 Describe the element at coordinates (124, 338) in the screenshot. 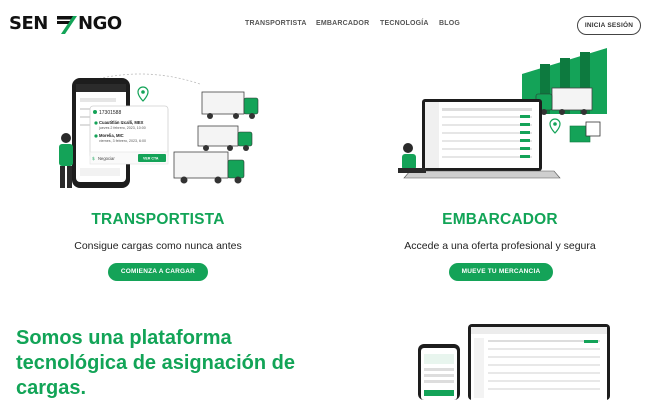

I see `hero-line-1: Somos una plataforma` at that location.